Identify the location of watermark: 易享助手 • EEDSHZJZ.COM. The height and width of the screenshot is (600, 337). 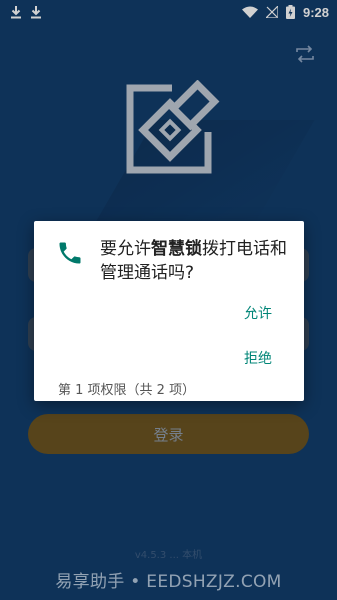
(168, 582).